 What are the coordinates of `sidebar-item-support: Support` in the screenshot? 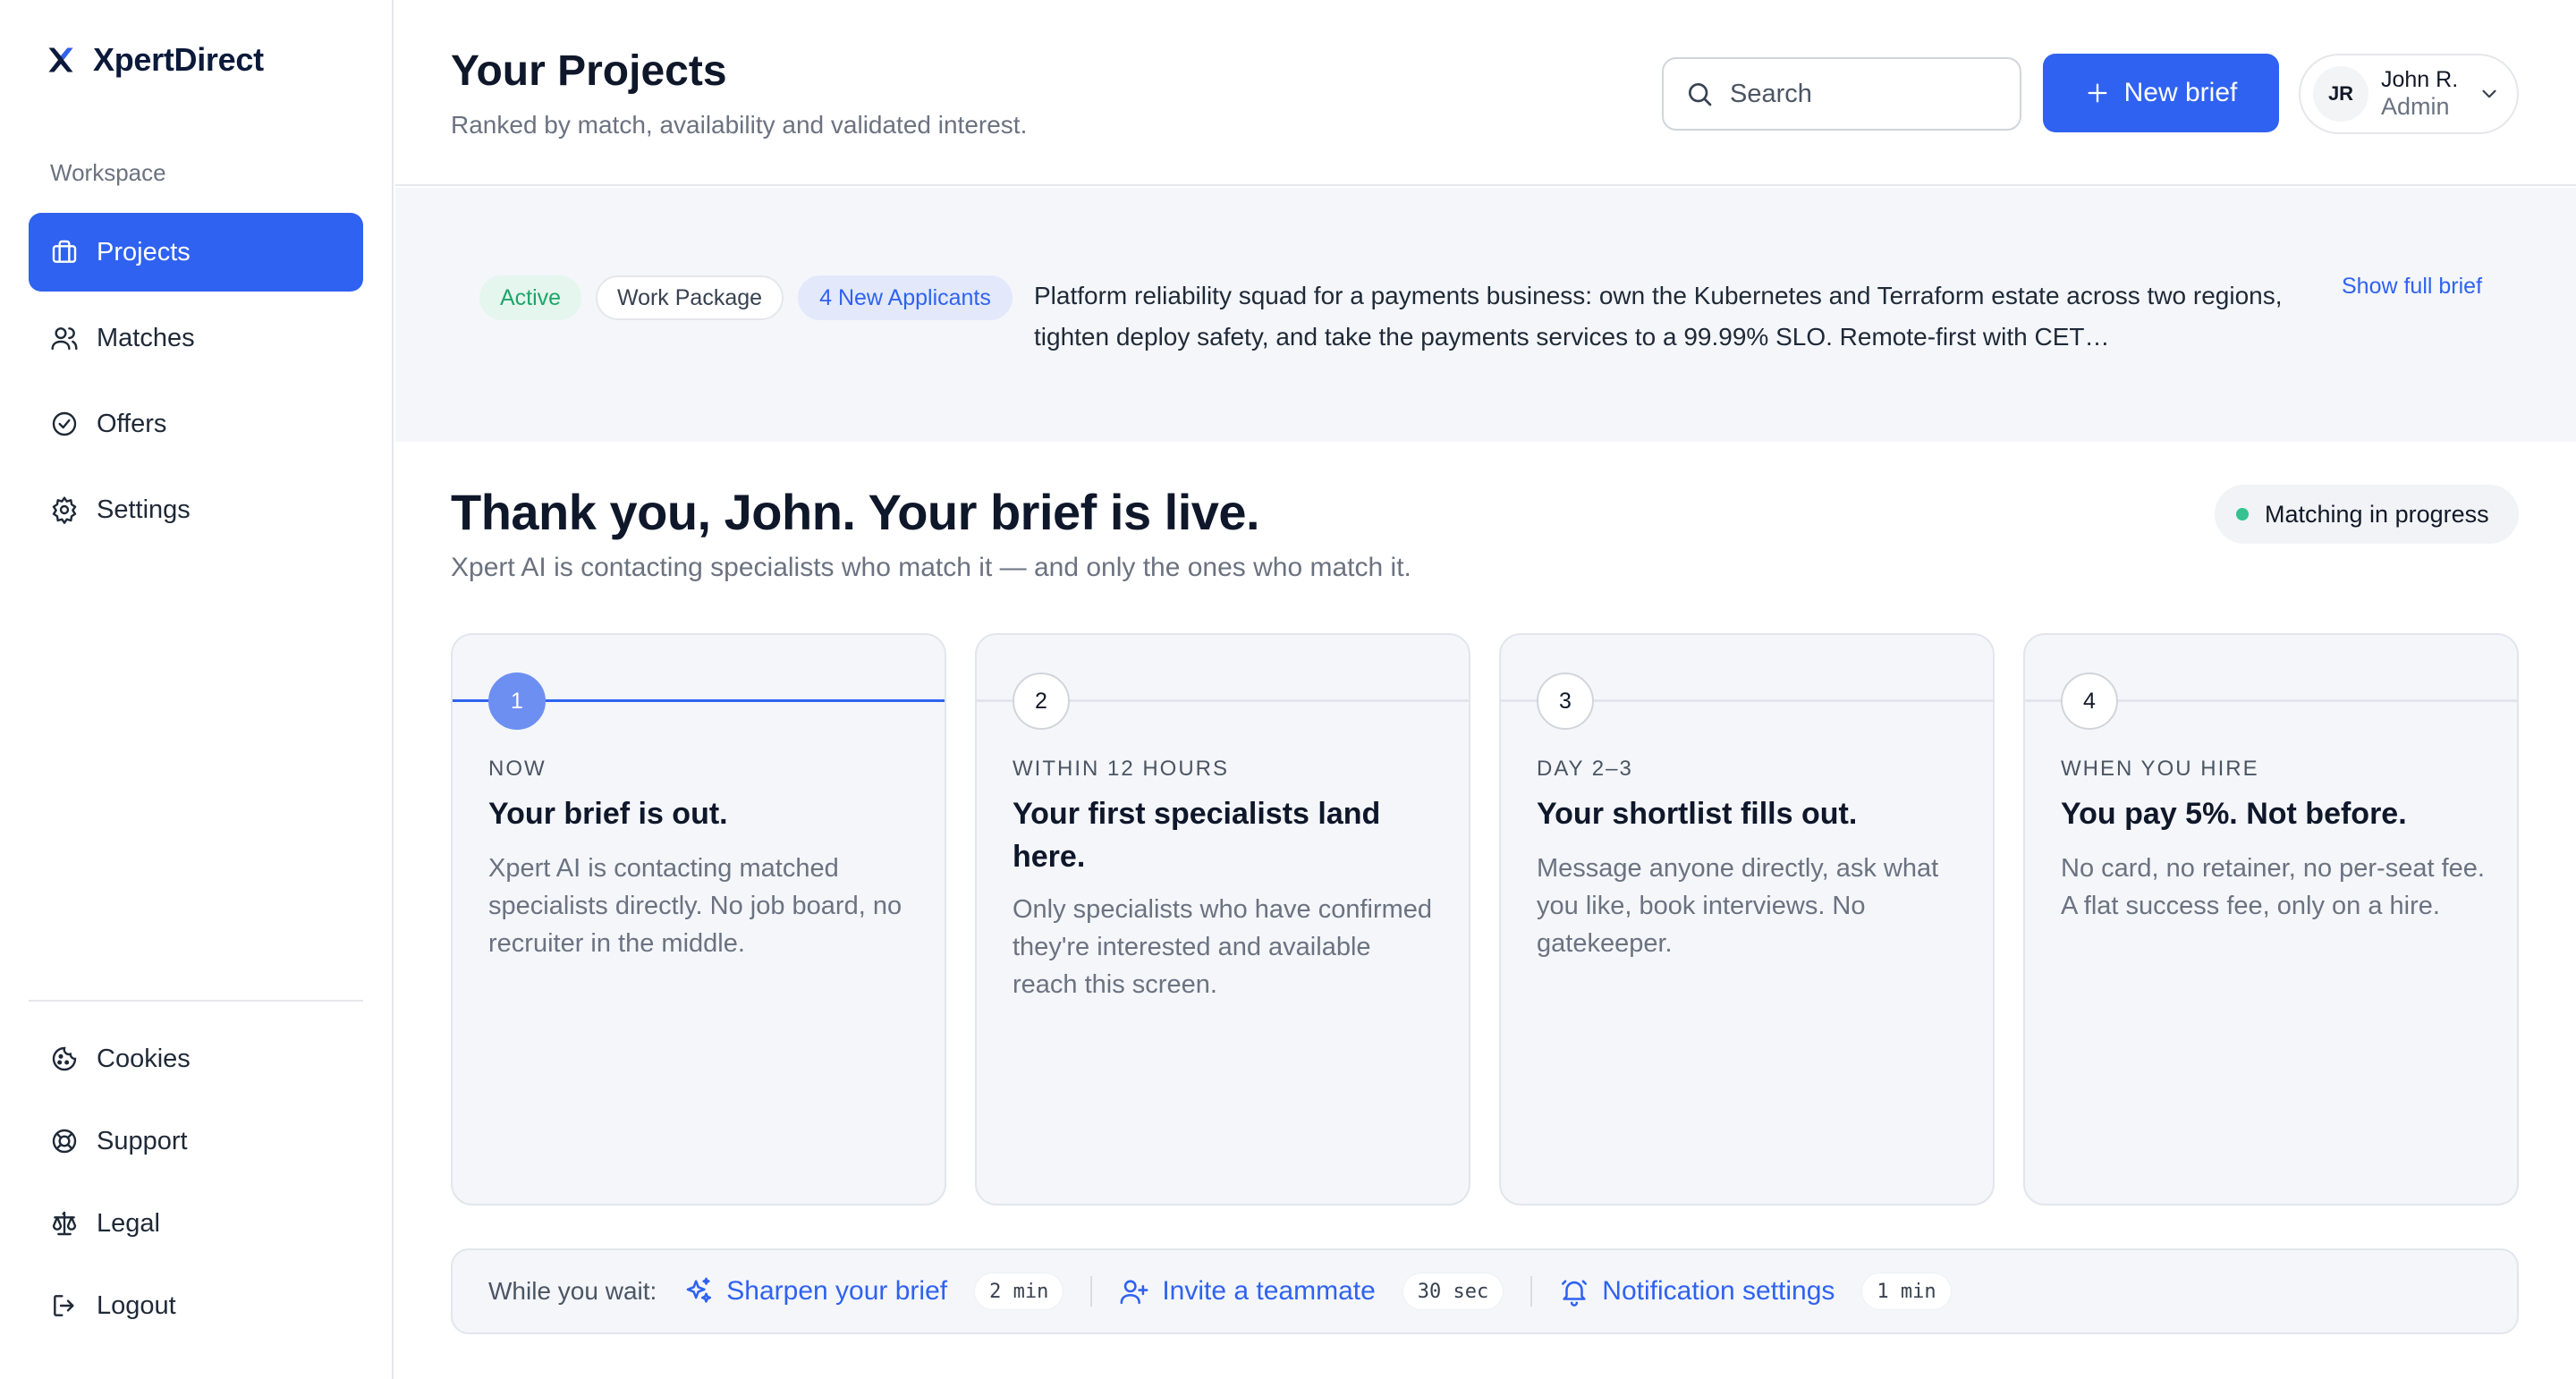 It's located at (196, 1141).